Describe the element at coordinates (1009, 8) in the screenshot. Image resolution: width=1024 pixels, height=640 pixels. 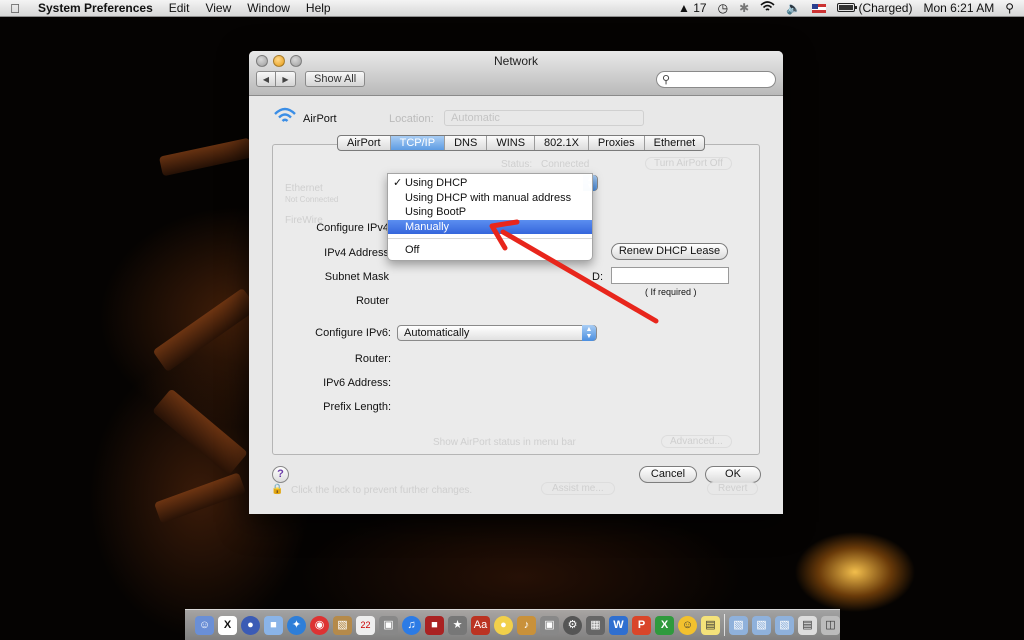
I see `spotlight-icon: ⚲` at that location.